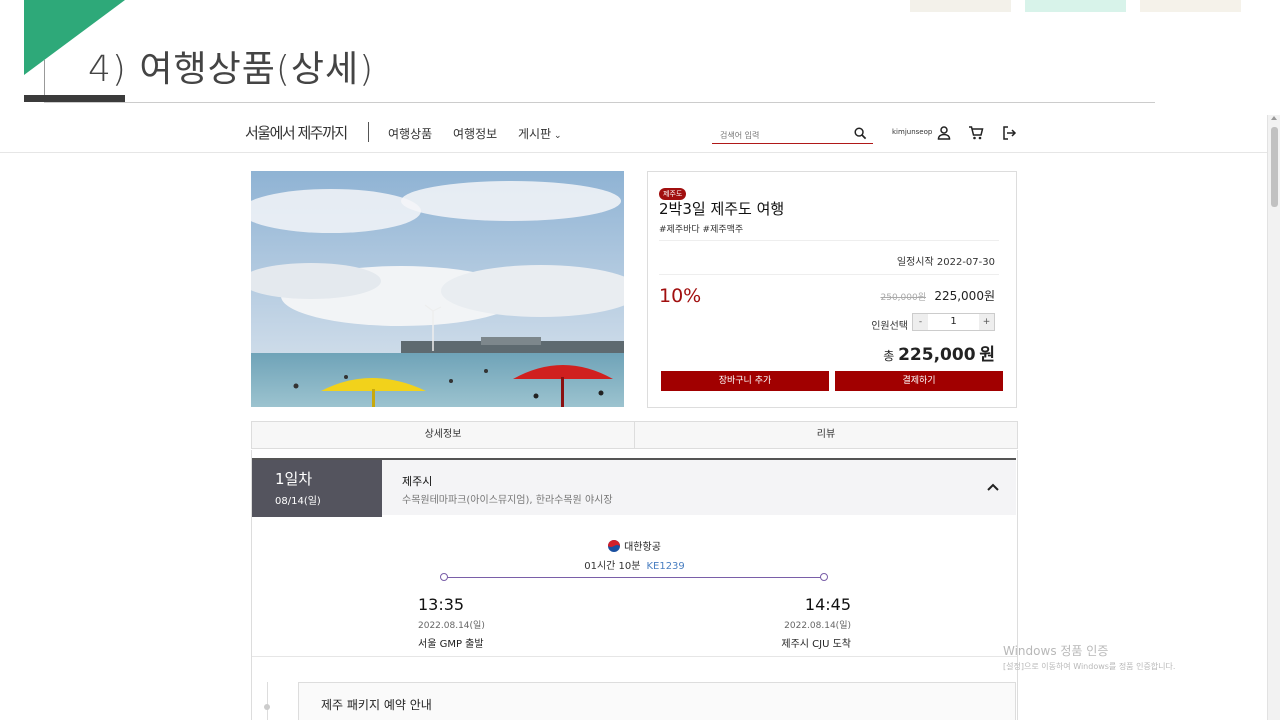  Describe the element at coordinates (556, 136) in the screenshot. I see `chevron-down-icon: ⌄` at that location.